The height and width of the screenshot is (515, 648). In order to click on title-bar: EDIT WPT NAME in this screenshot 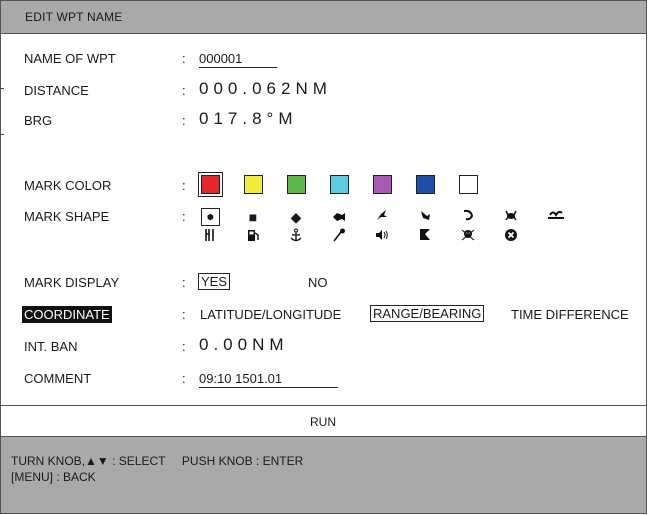, I will do `click(323, 17)`.